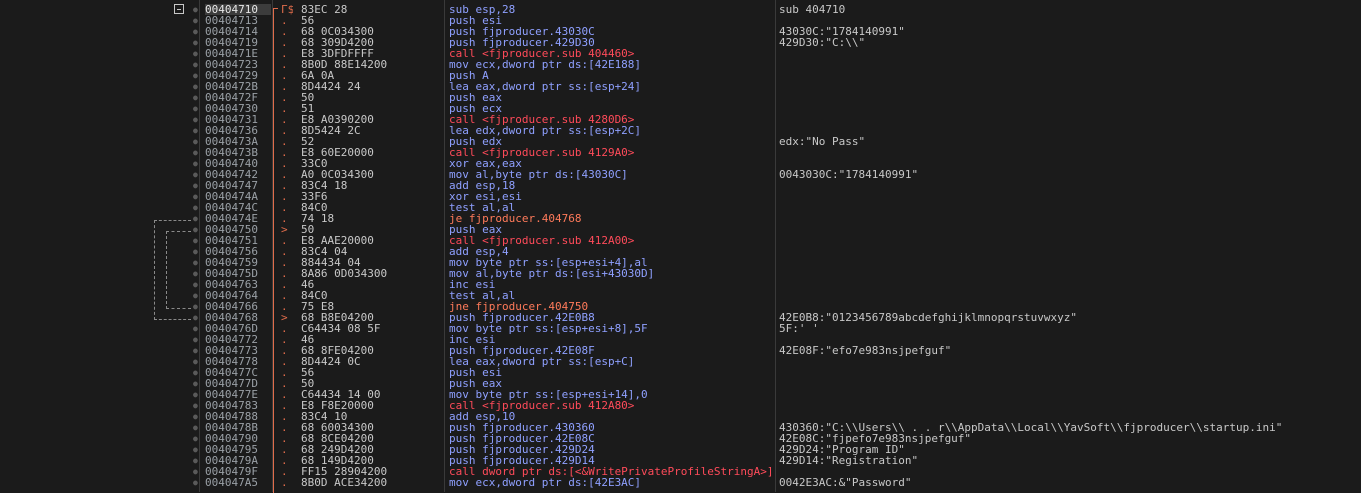  I want to click on instruction-cell: jne fjproducer.404750, so click(519, 306).